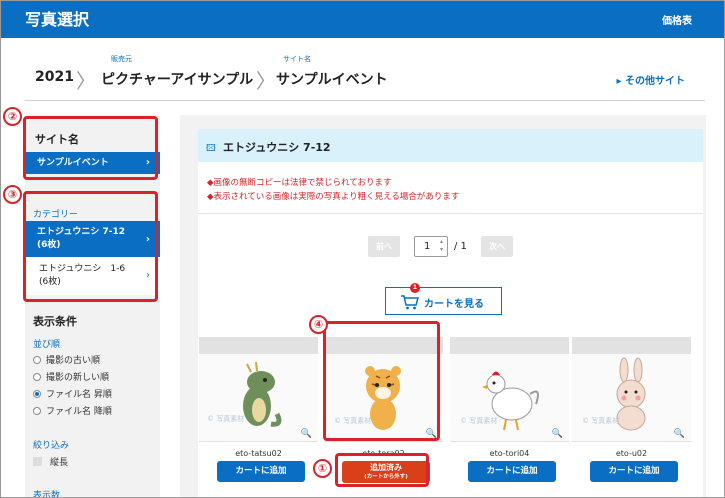  I want to click on callout-number-1: ①, so click(322, 468).